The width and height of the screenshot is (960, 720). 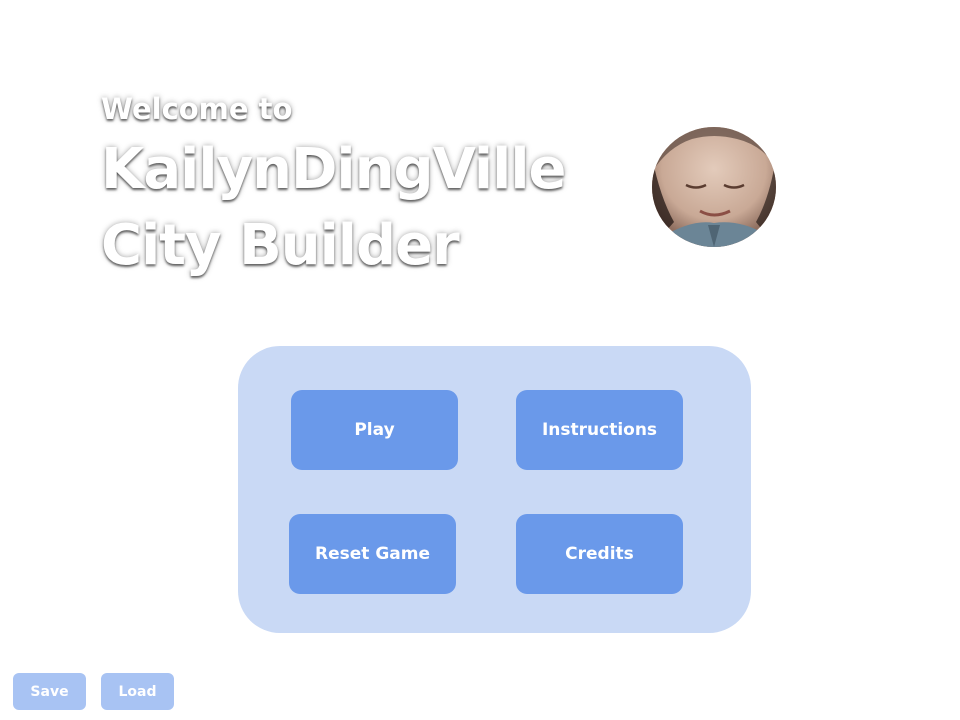 What do you see at coordinates (49, 691) in the screenshot?
I see `save-button: Save` at bounding box center [49, 691].